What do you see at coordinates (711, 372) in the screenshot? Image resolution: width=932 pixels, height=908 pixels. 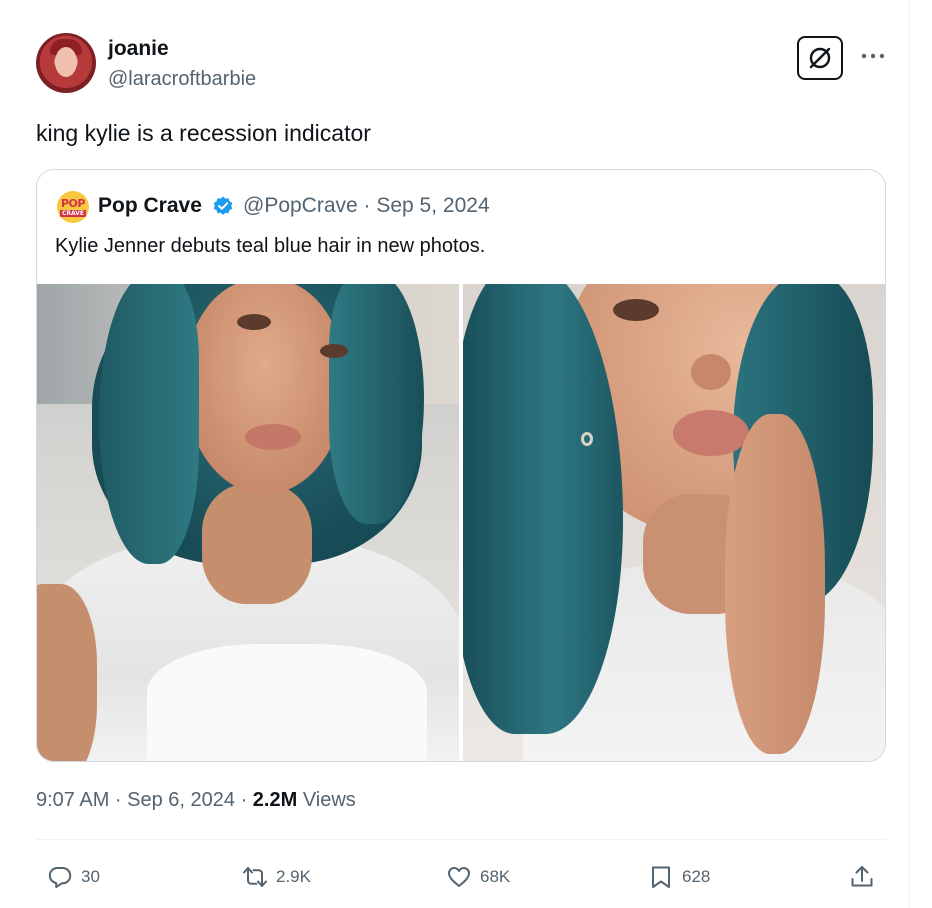 I see `photo-nose` at bounding box center [711, 372].